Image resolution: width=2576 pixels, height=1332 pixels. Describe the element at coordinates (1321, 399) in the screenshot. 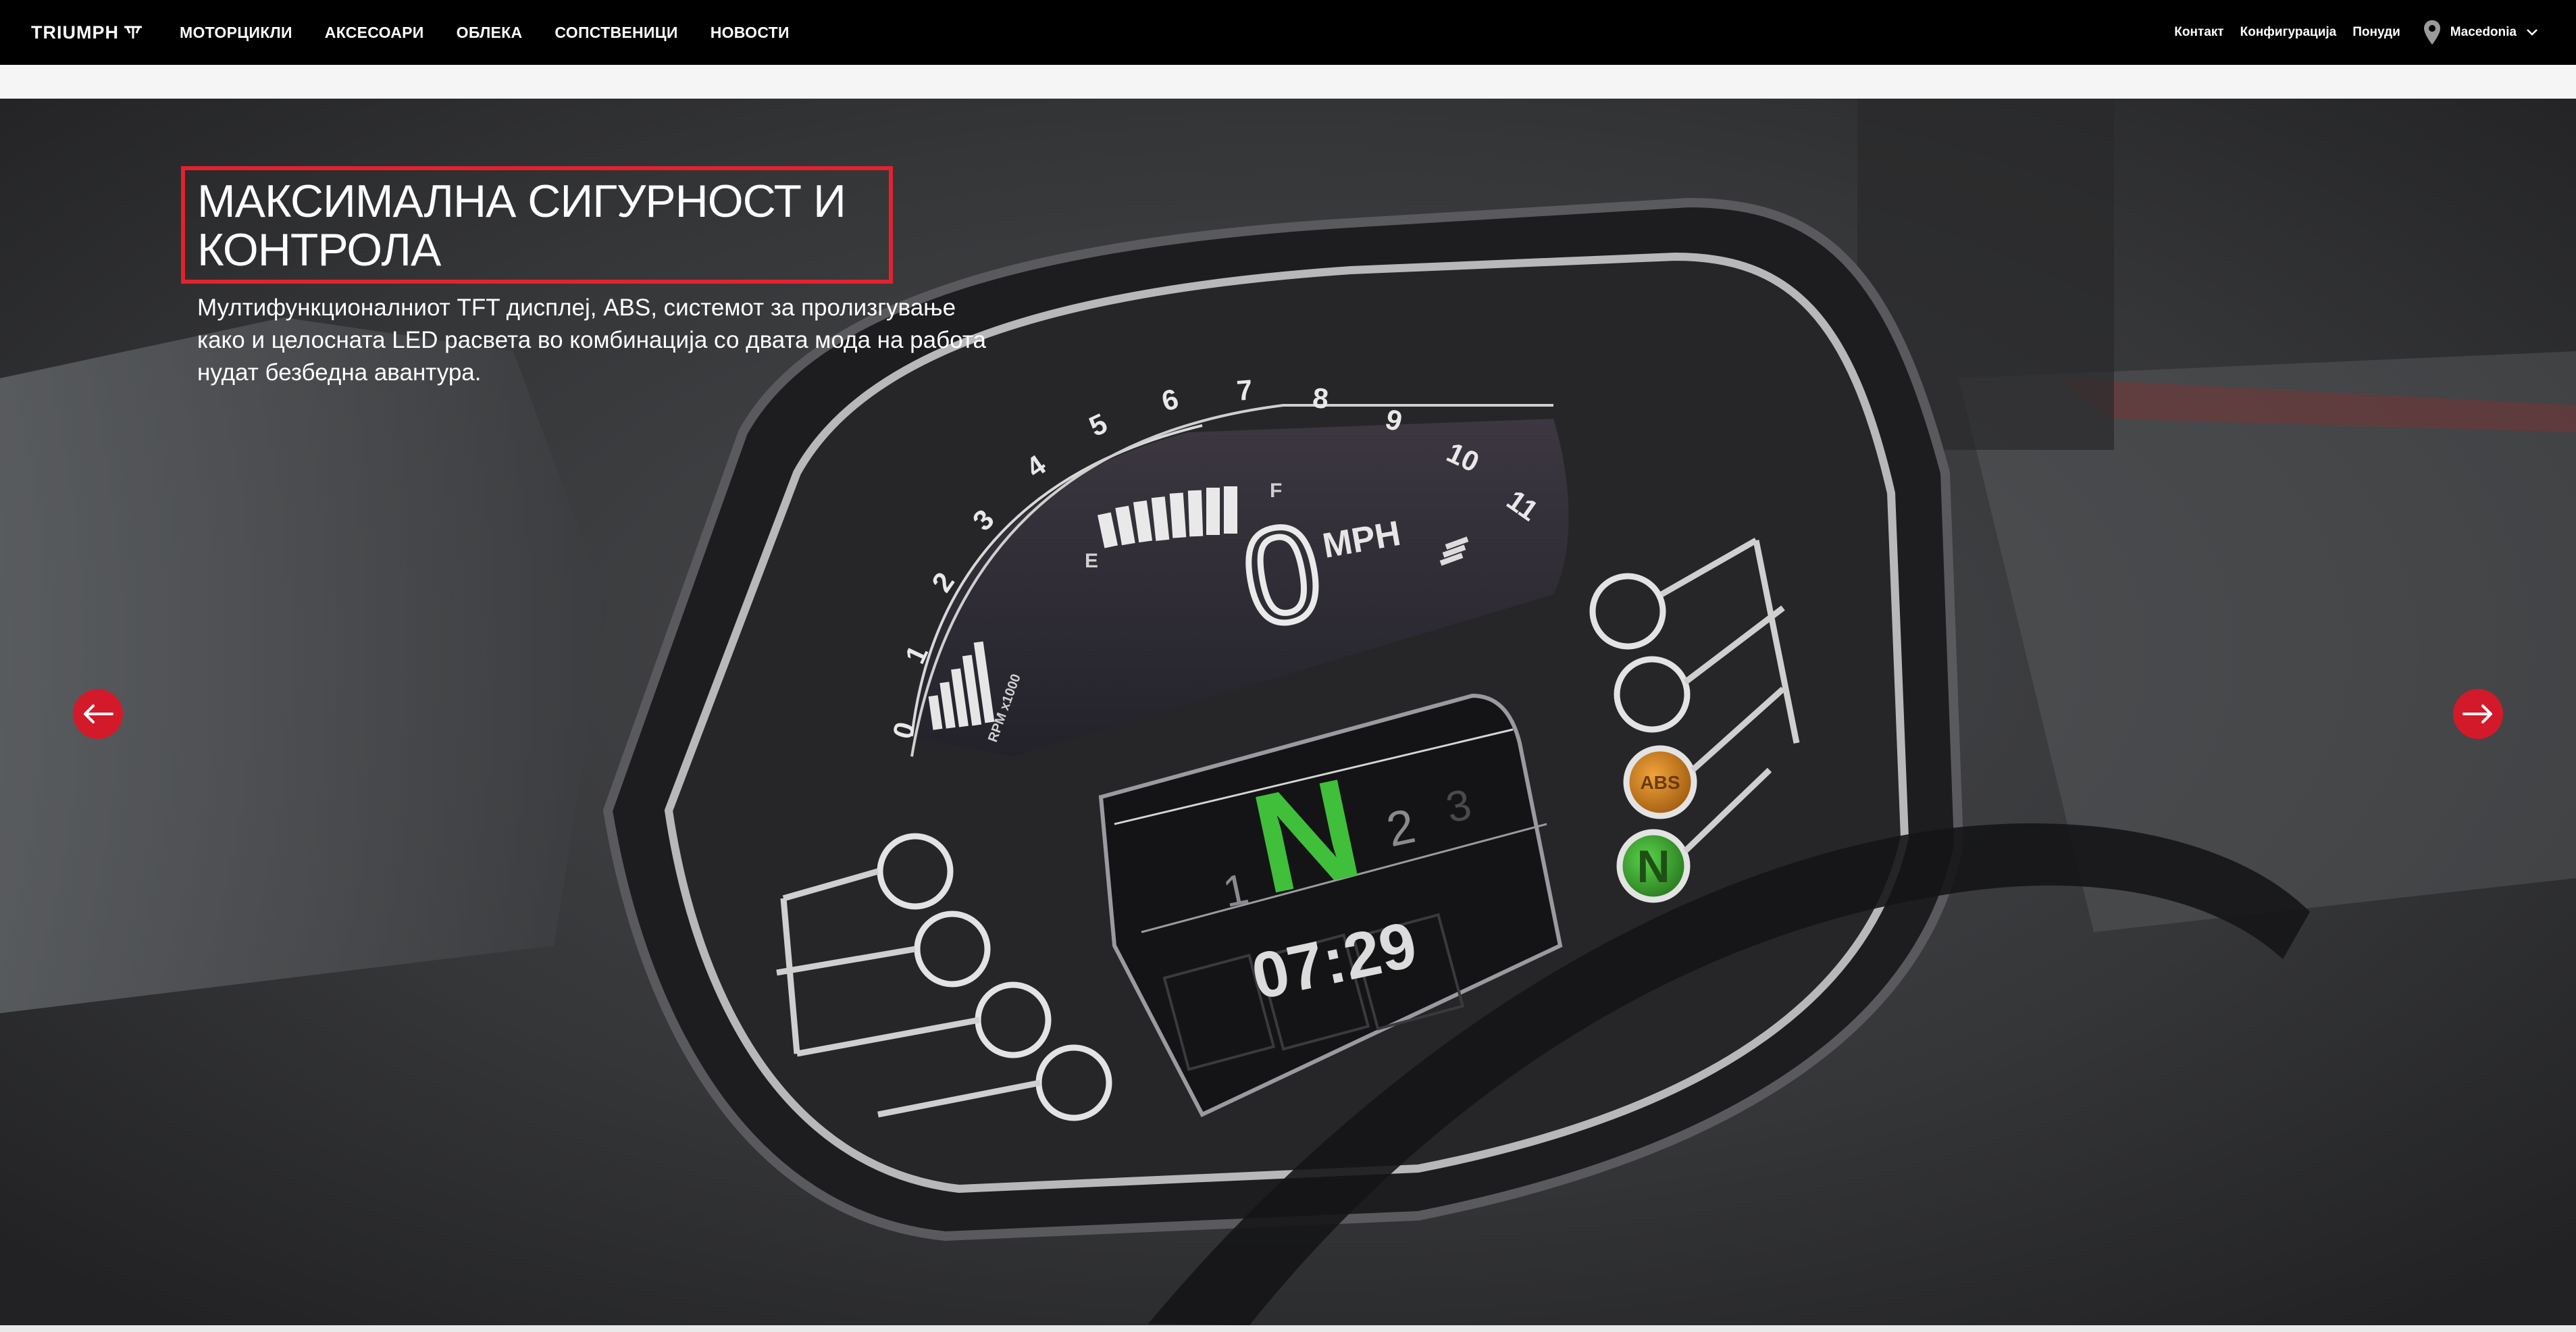

I see `rpm-tick: 8` at that location.